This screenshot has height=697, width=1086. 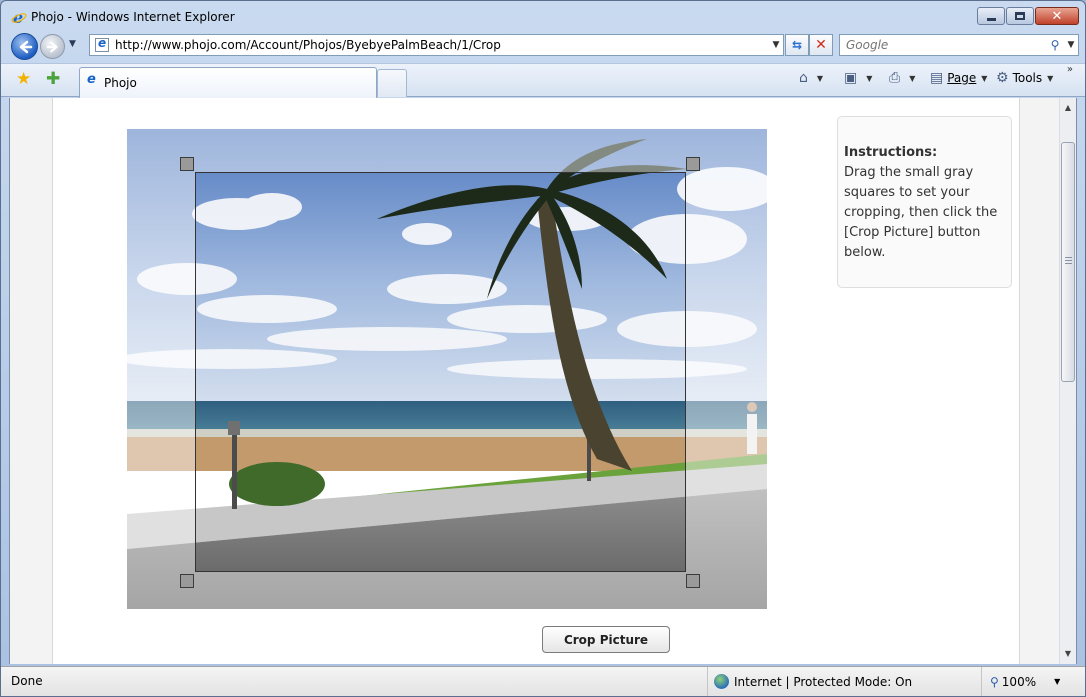 What do you see at coordinates (133, 17) in the screenshot?
I see `window-title: Phojo - Windows Internet Explorer` at bounding box center [133, 17].